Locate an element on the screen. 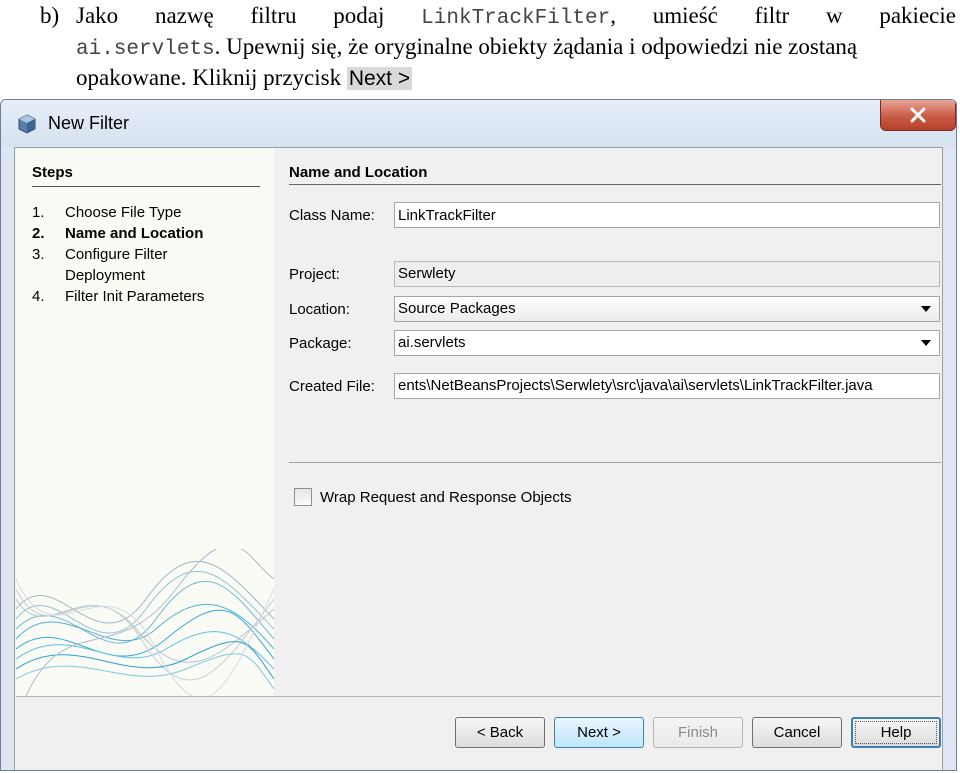  cancel-button: Cancel is located at coordinates (797, 732).